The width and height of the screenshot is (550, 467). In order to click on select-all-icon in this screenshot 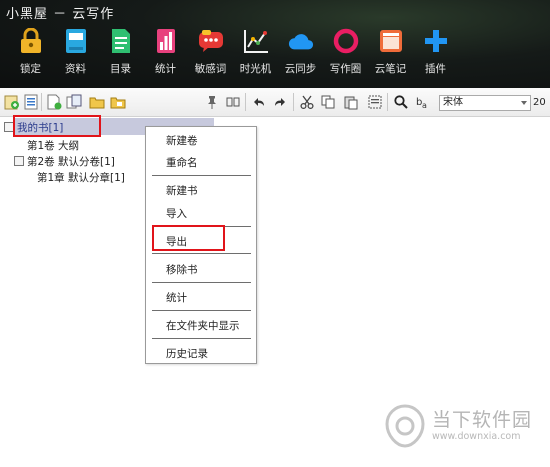, I will do `click(375, 102)`.